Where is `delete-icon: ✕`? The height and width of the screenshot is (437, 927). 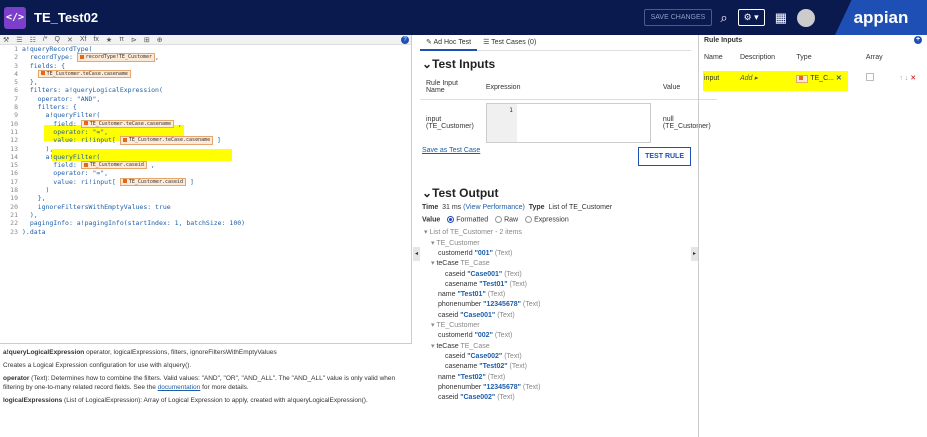 delete-icon: ✕ is located at coordinates (913, 78).